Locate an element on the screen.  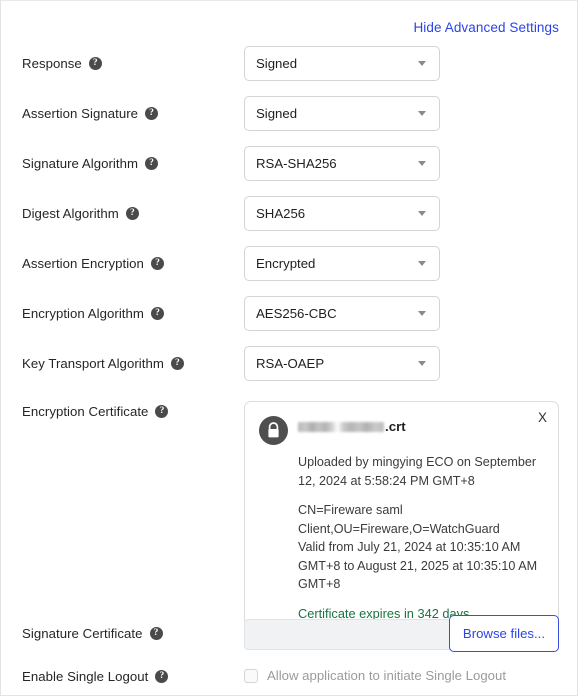
field-label: Signature Algorithm is located at coordinates (80, 163).